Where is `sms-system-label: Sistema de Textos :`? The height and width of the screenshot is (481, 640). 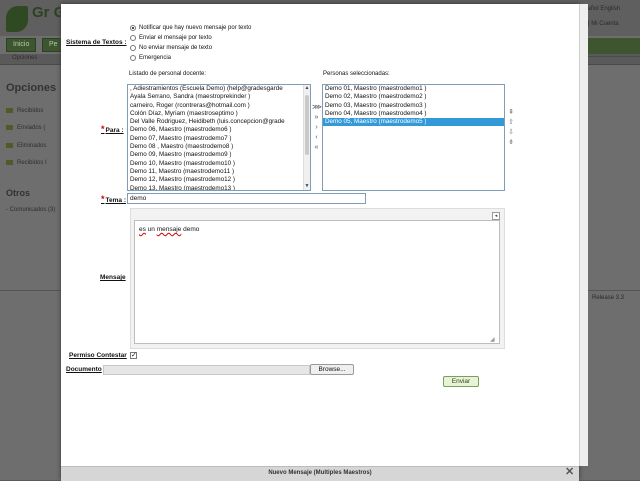
sms-system-label: Sistema de Textos : is located at coordinates (96, 42).